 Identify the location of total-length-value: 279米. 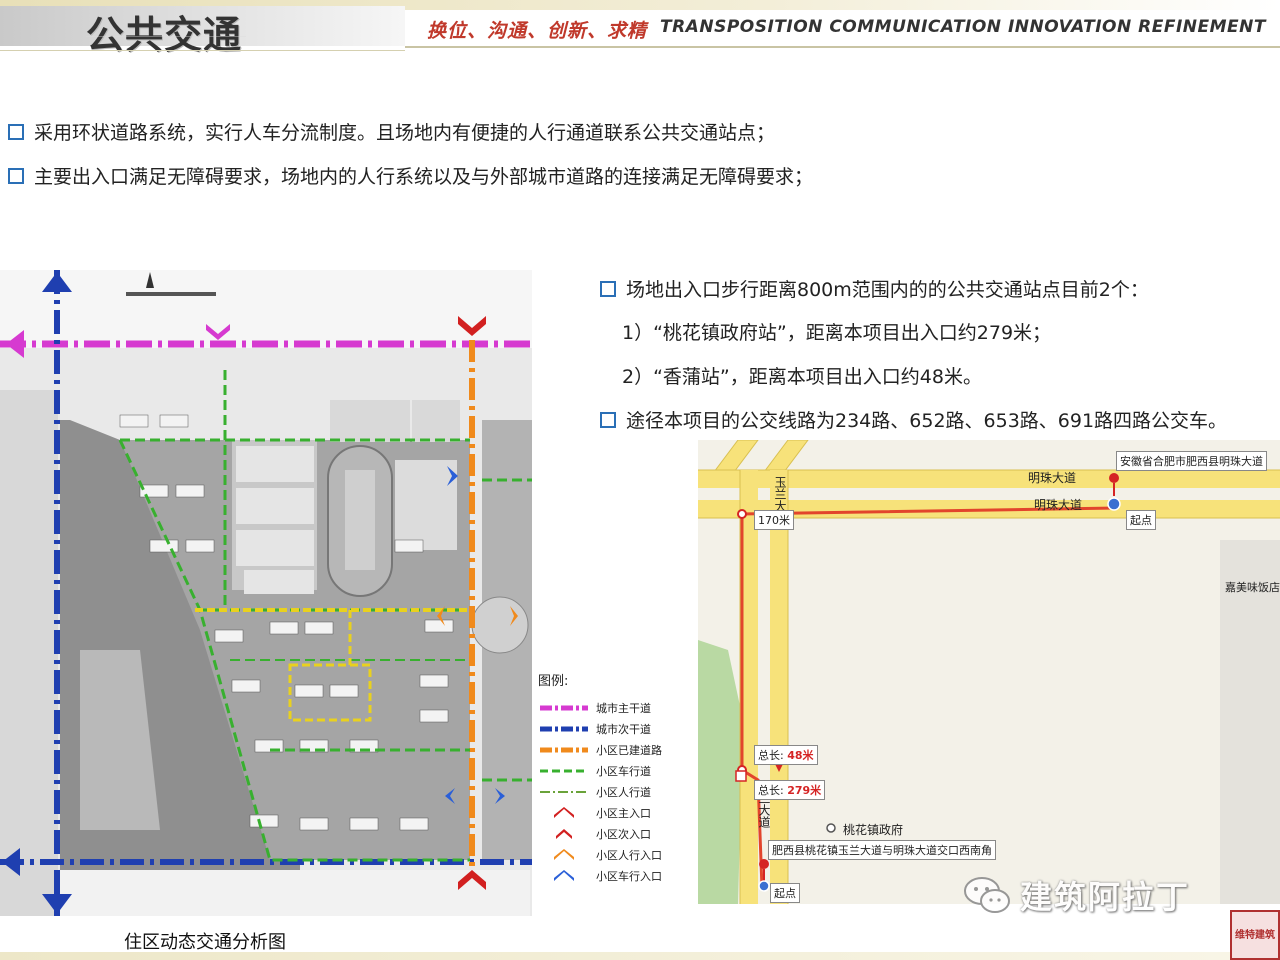
(804, 790).